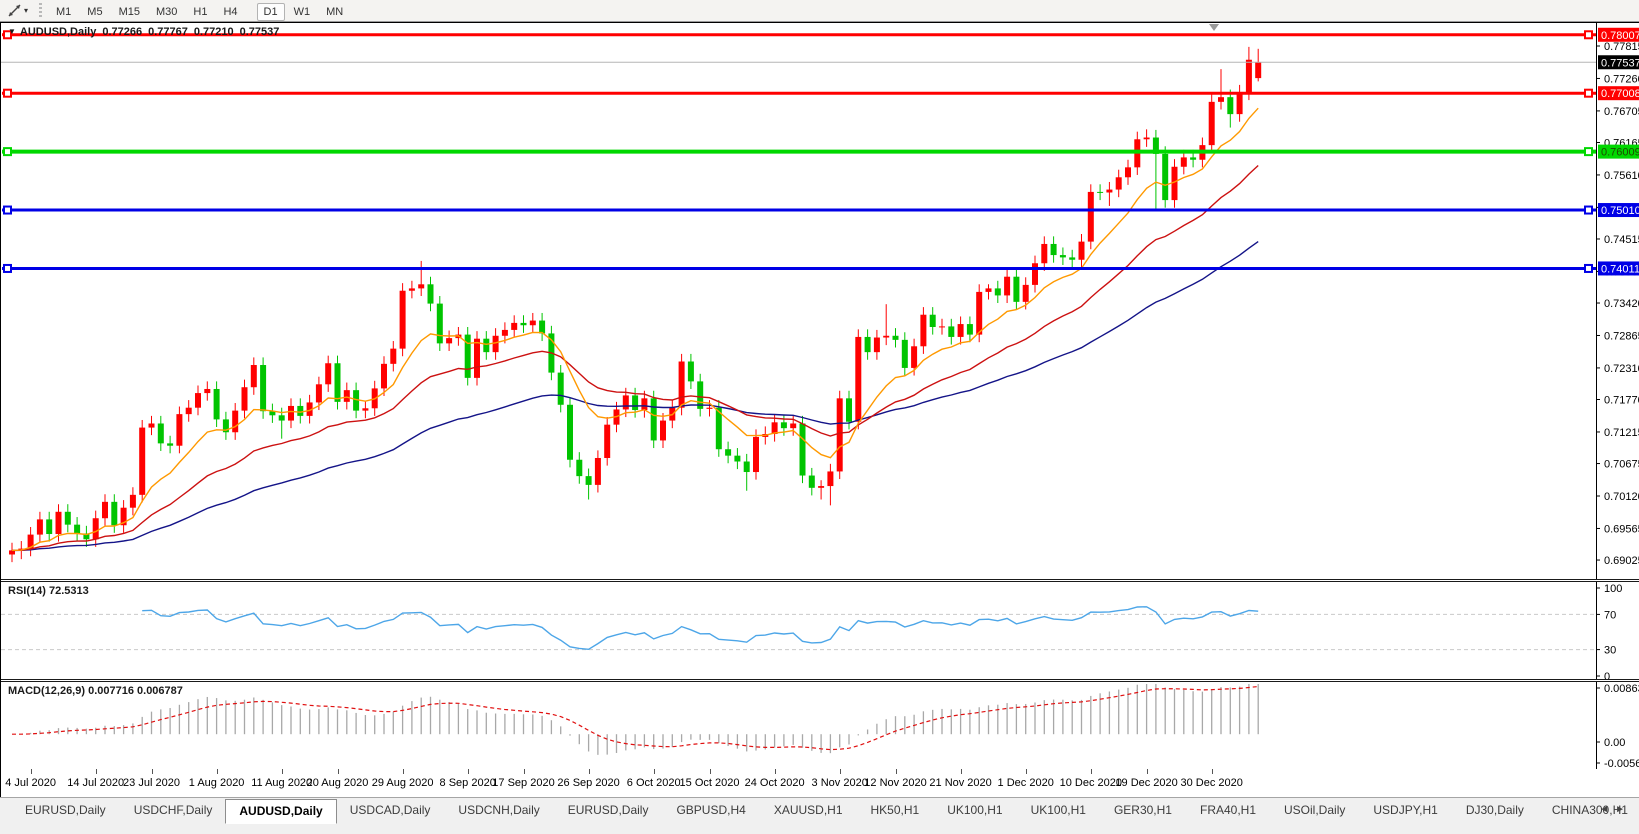  Describe the element at coordinates (213, 32) in the screenshot. I see `quote-low: 0.77210` at that location.